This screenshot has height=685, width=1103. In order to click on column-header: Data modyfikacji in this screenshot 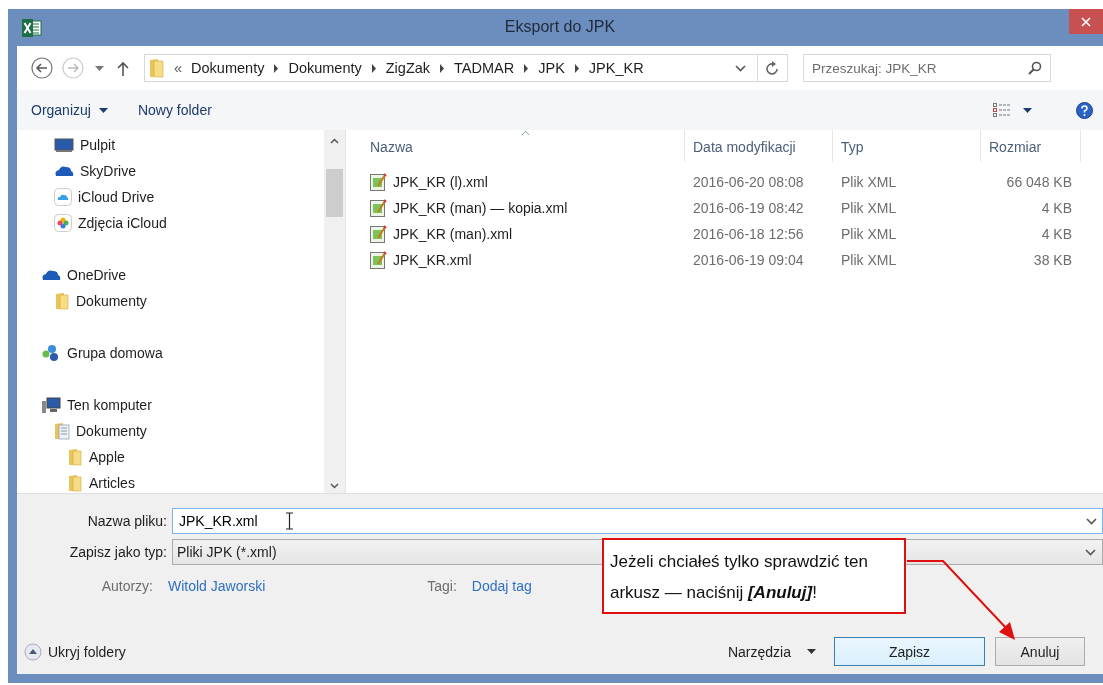, I will do `click(759, 146)`.